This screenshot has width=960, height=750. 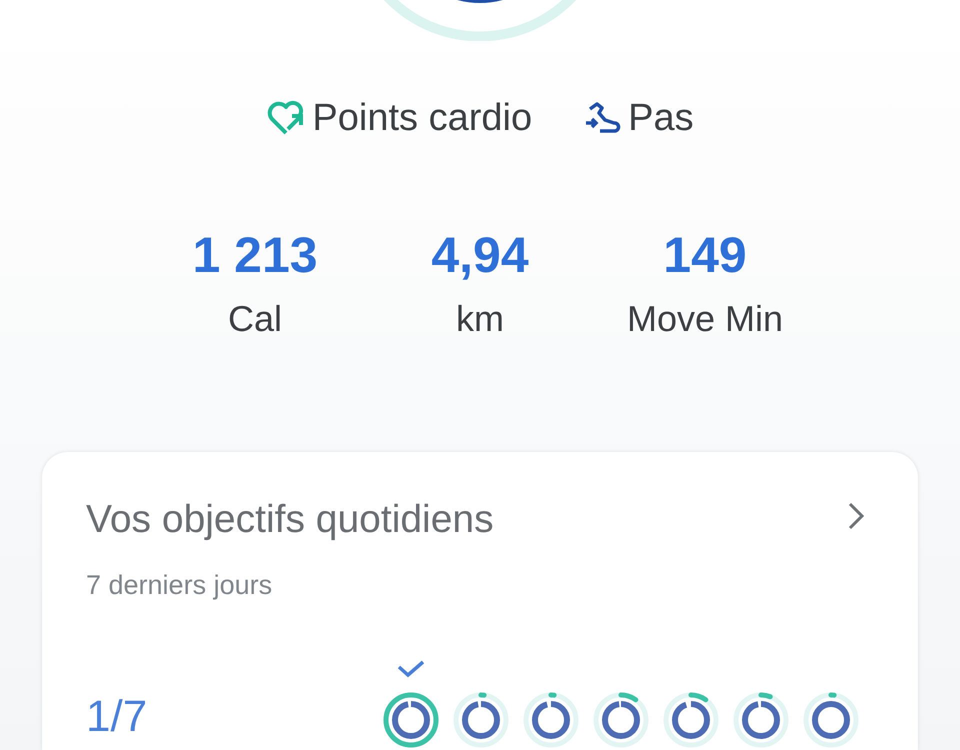 What do you see at coordinates (480, 319) in the screenshot?
I see `stat-label: km` at bounding box center [480, 319].